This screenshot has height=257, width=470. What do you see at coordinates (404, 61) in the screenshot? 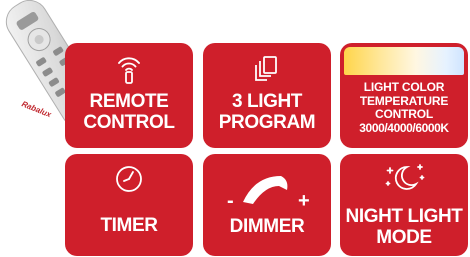
I see `color-gradient-bar` at bounding box center [404, 61].